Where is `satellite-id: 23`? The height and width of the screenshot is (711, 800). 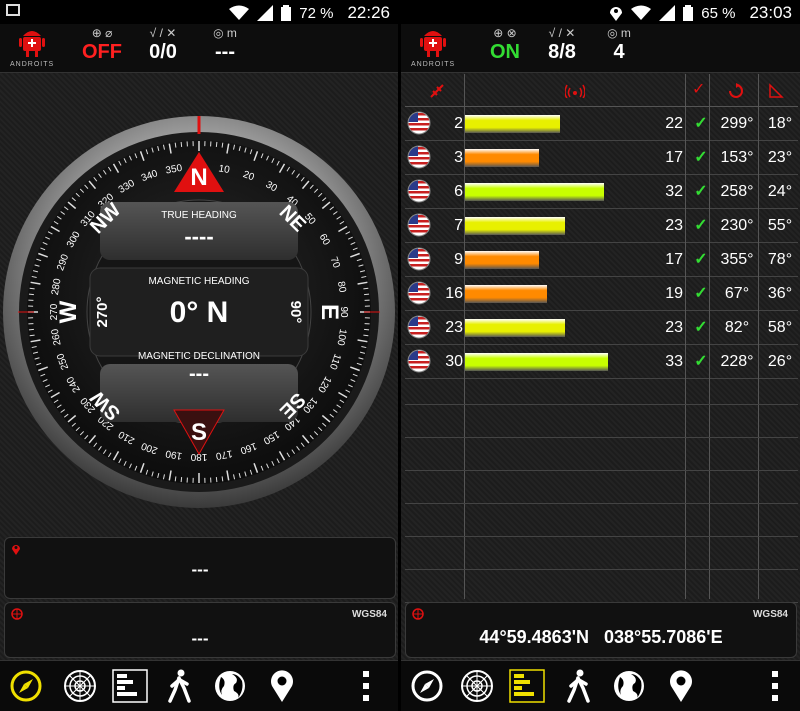 satellite-id: 23 is located at coordinates (454, 327).